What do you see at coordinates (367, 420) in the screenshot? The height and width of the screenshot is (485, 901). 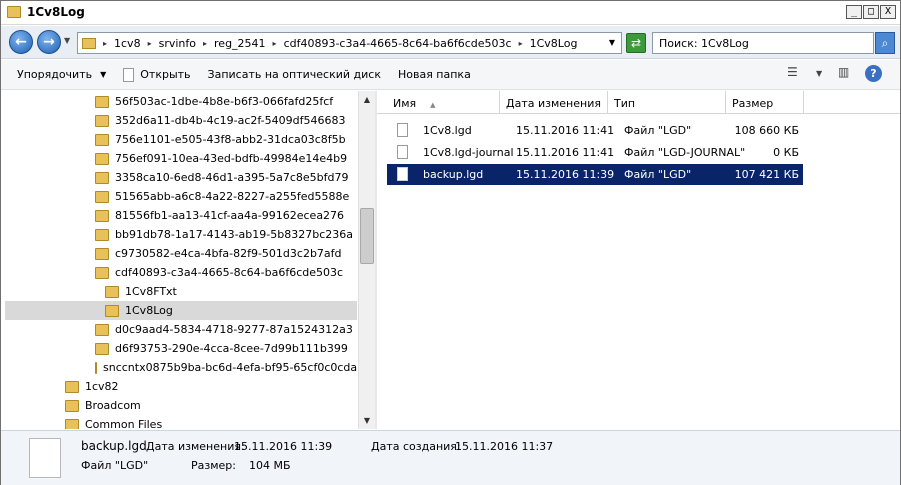 I see `scroll-down-icon: ▼` at bounding box center [367, 420].